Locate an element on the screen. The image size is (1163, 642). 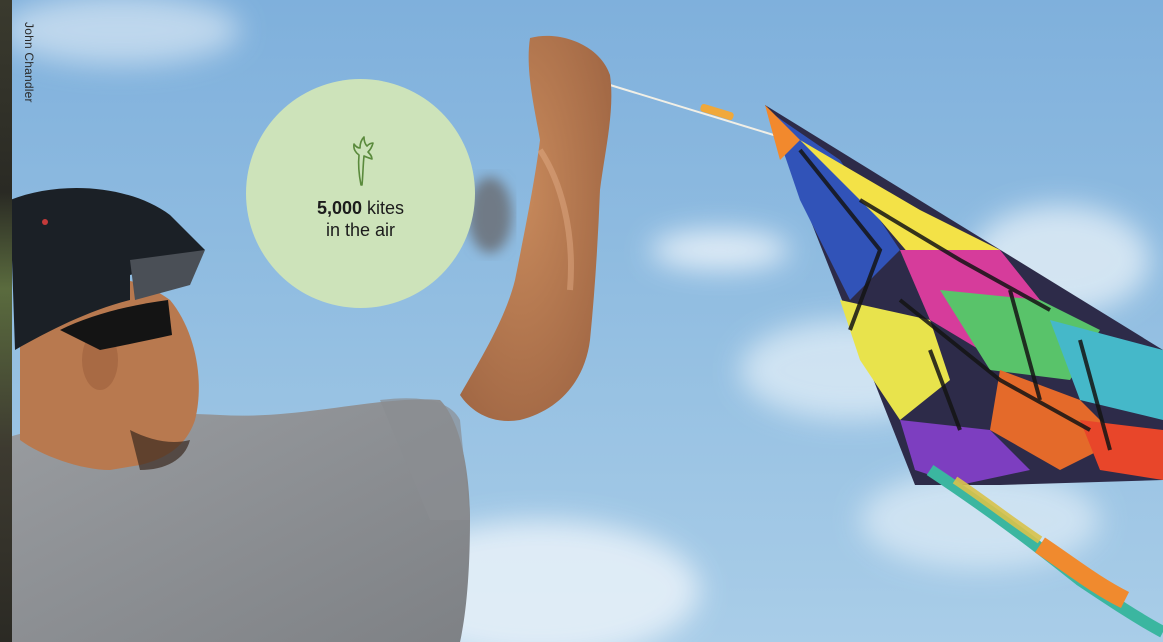
stat-caption: in the air is located at coordinates (360, 230).